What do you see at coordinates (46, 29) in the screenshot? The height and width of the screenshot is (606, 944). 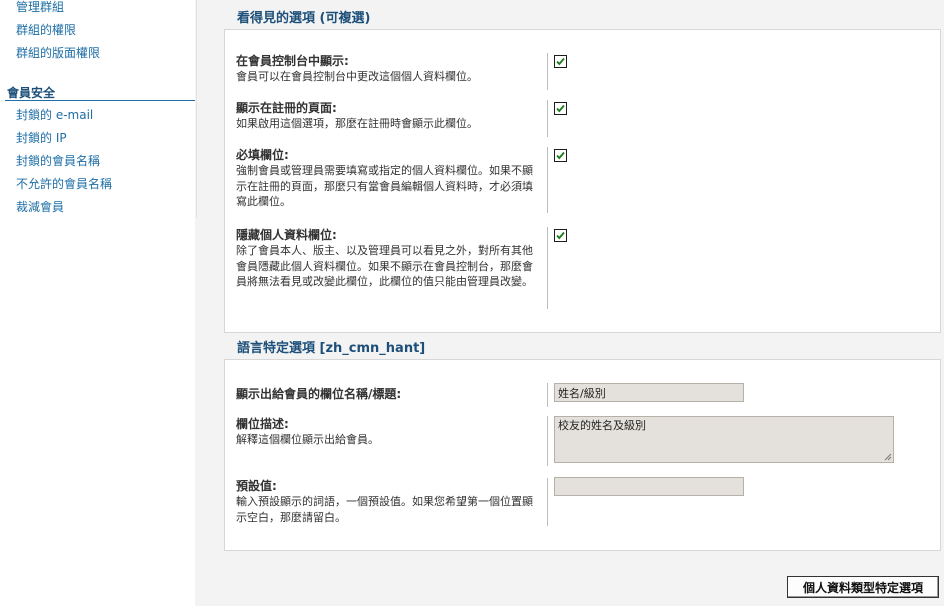 I see `sidebar-item-group-permissions: 群組的權限` at bounding box center [46, 29].